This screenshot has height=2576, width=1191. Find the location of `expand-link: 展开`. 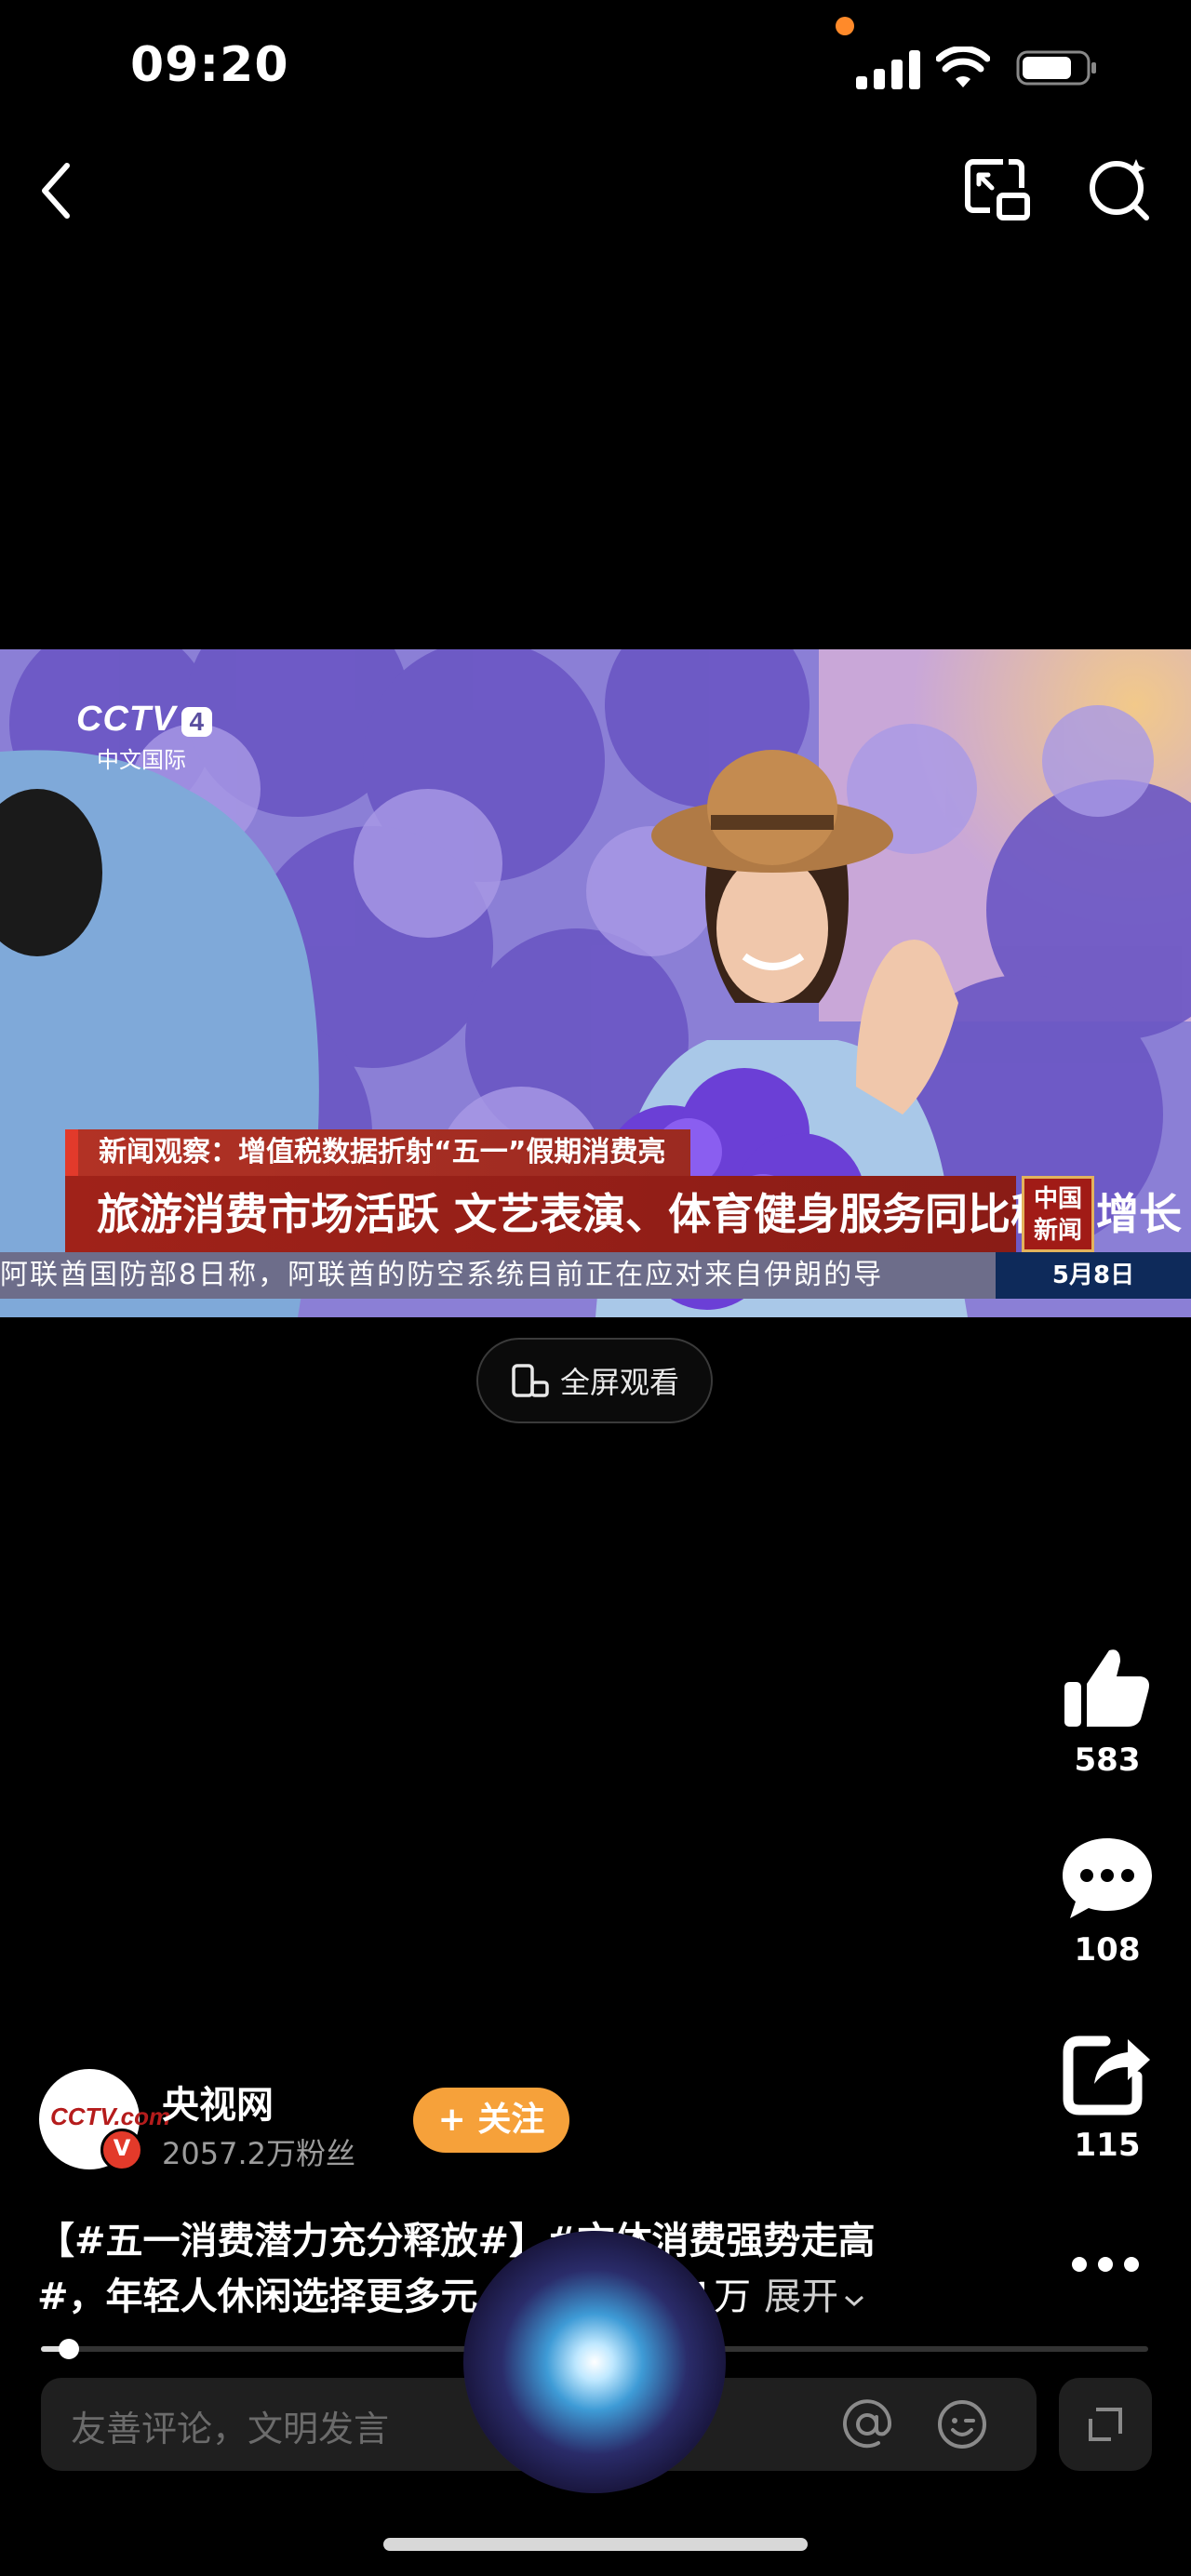

expand-link: 展开 is located at coordinates (815, 2297).